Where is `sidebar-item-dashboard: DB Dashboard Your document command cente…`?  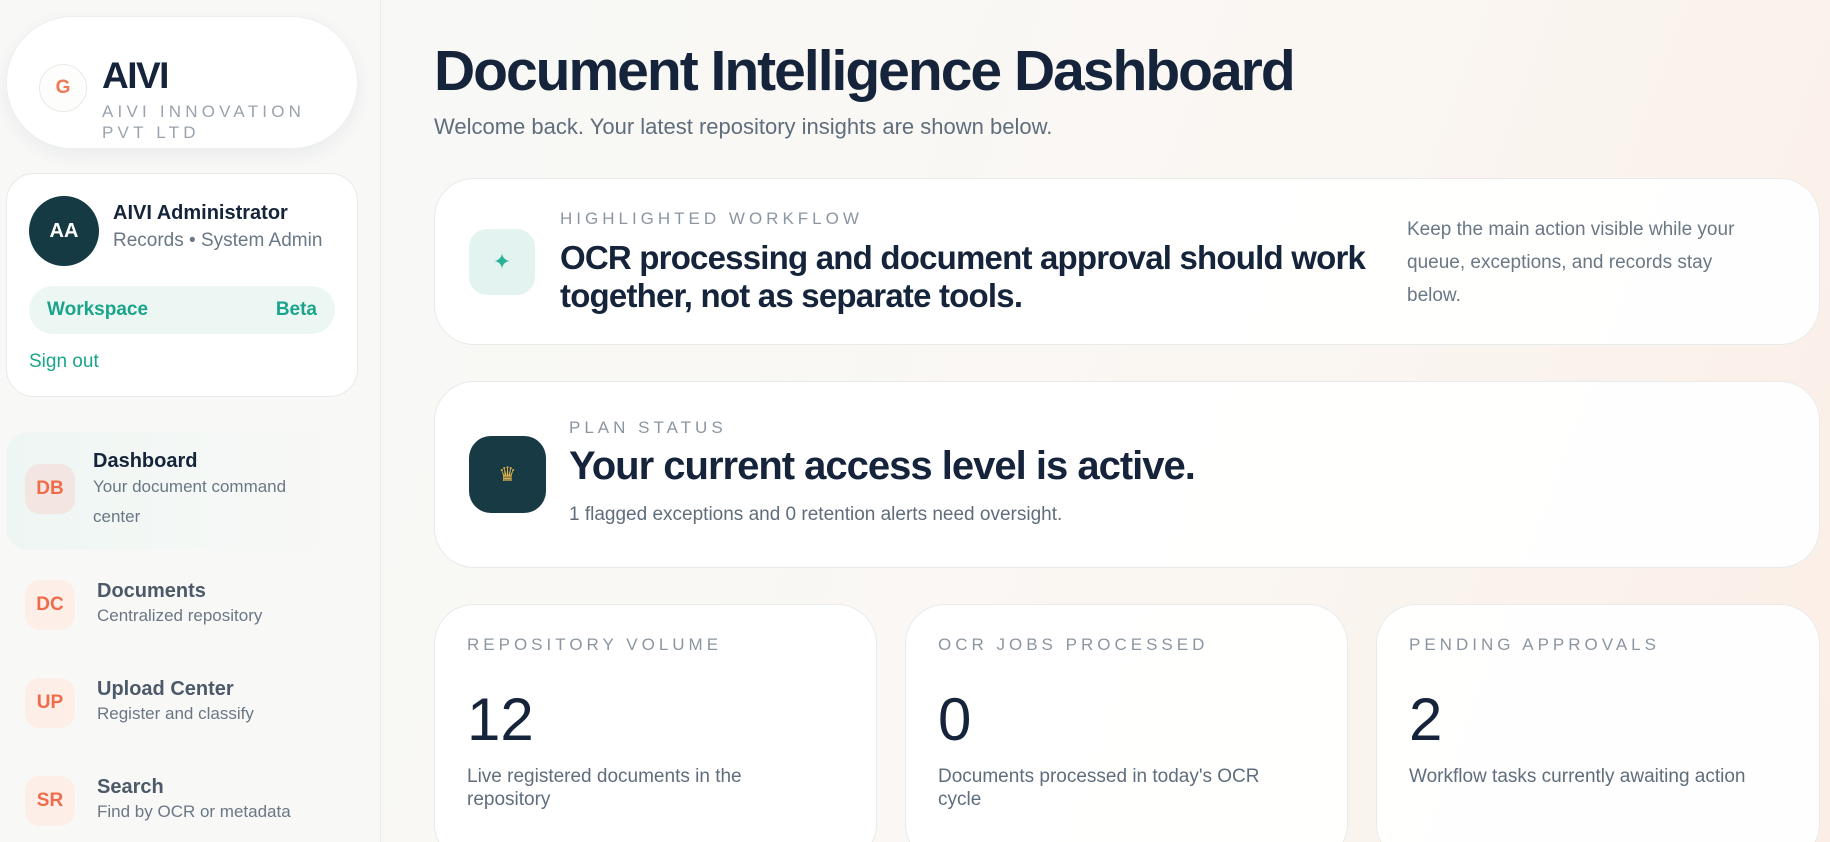 sidebar-item-dashboard: DB Dashboard Your document command cente… is located at coordinates (182, 491).